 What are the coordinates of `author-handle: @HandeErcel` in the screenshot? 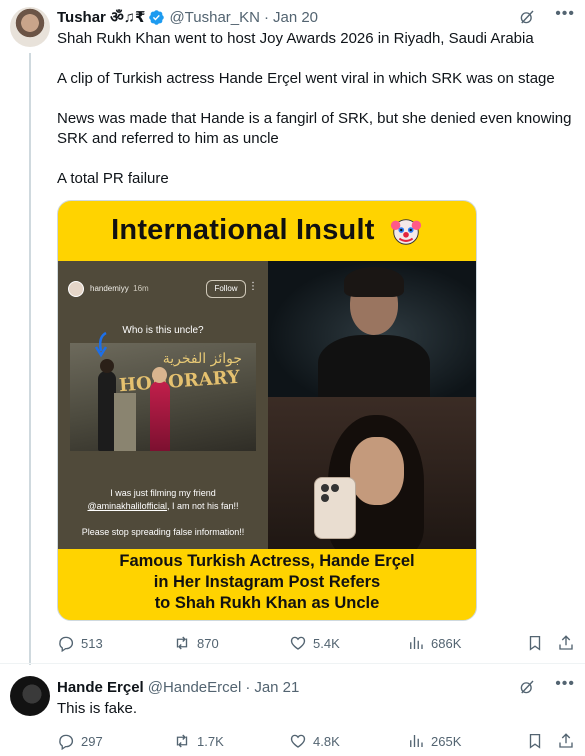 It's located at (195, 687).